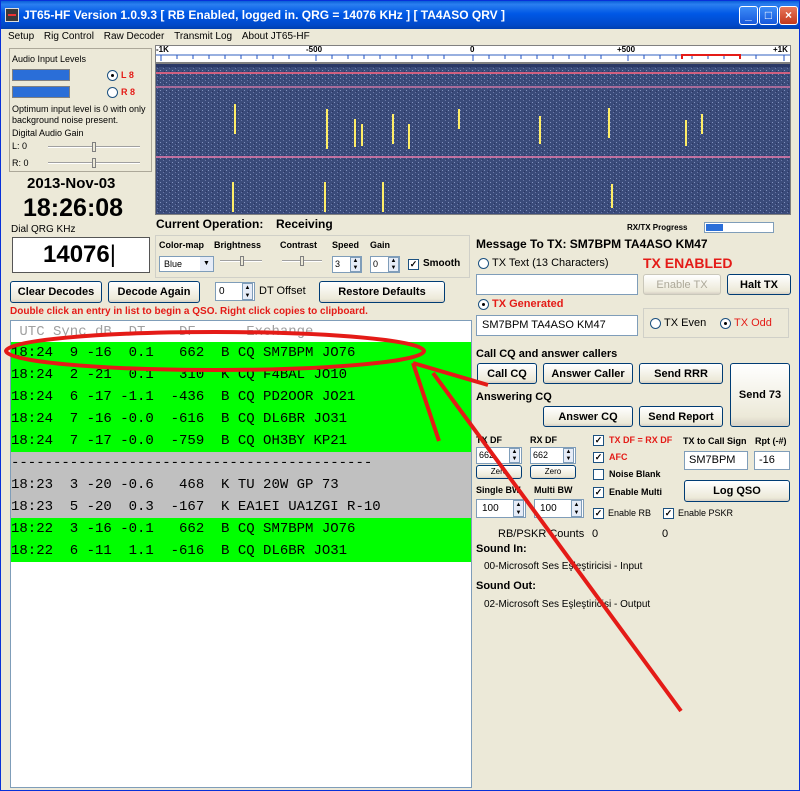  Describe the element at coordinates (241, 419) in the screenshot. I see `decode-row: 18:24 7 -16 -0.0 -616 B CQ DL6BR JO31` at that location.